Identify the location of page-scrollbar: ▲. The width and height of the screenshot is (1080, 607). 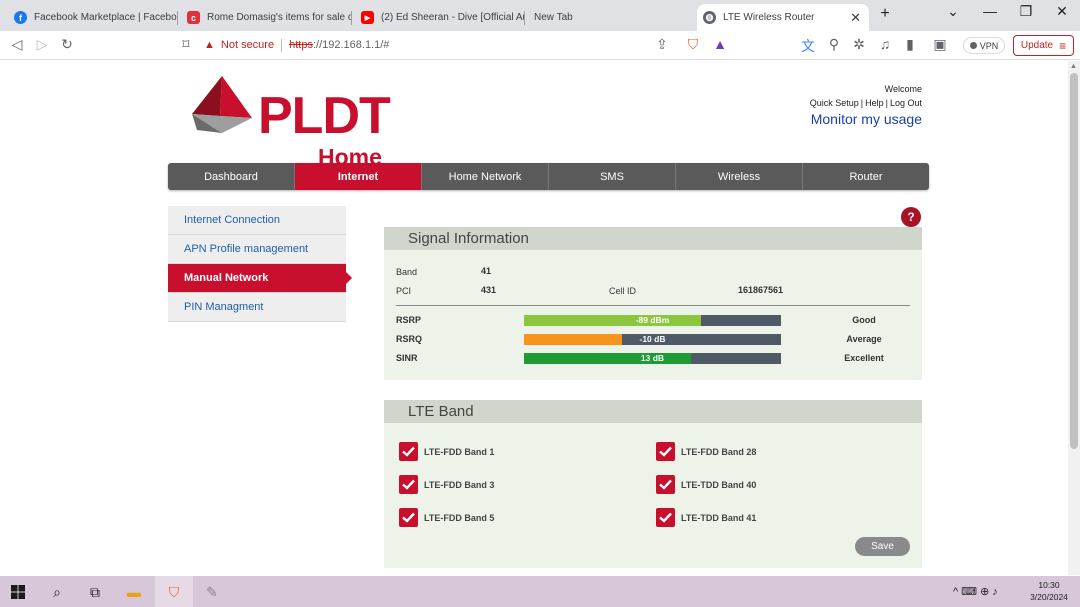
(1074, 318).